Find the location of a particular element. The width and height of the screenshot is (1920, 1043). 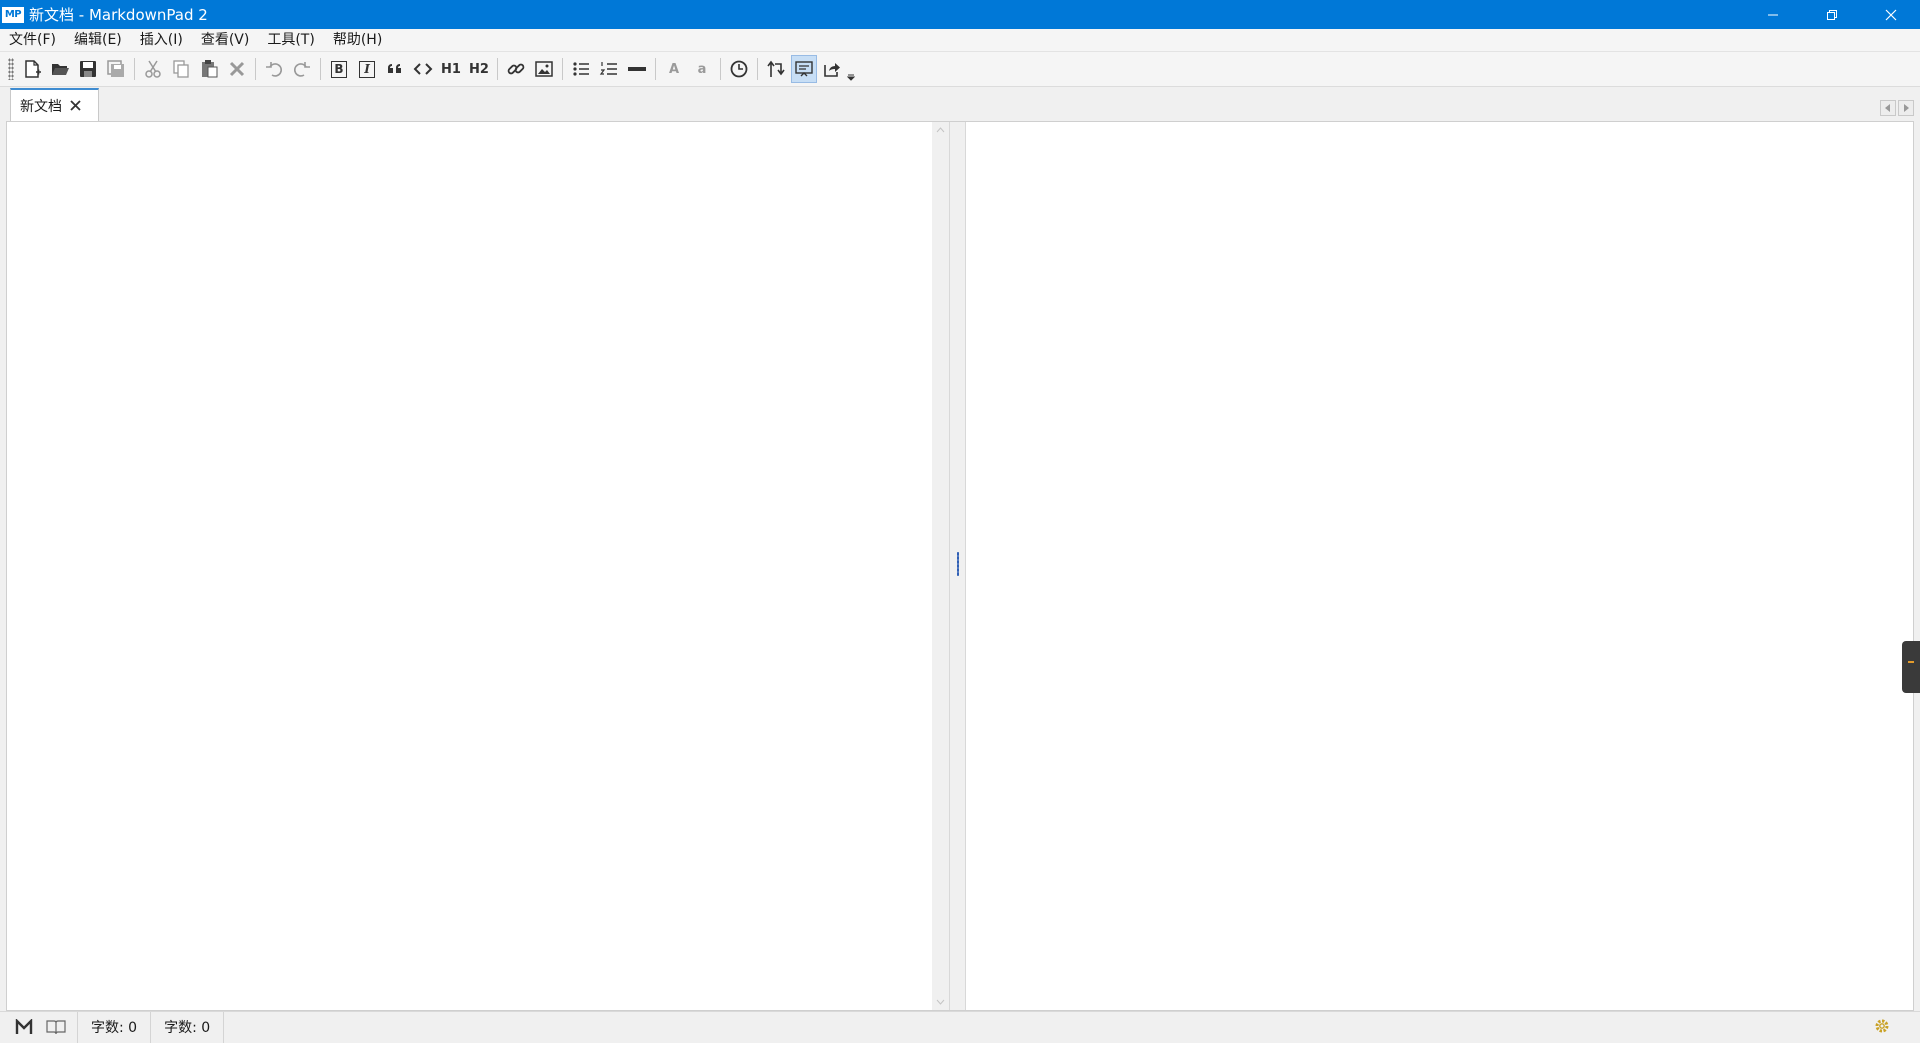

side-handle-mark is located at coordinates (1911, 662).